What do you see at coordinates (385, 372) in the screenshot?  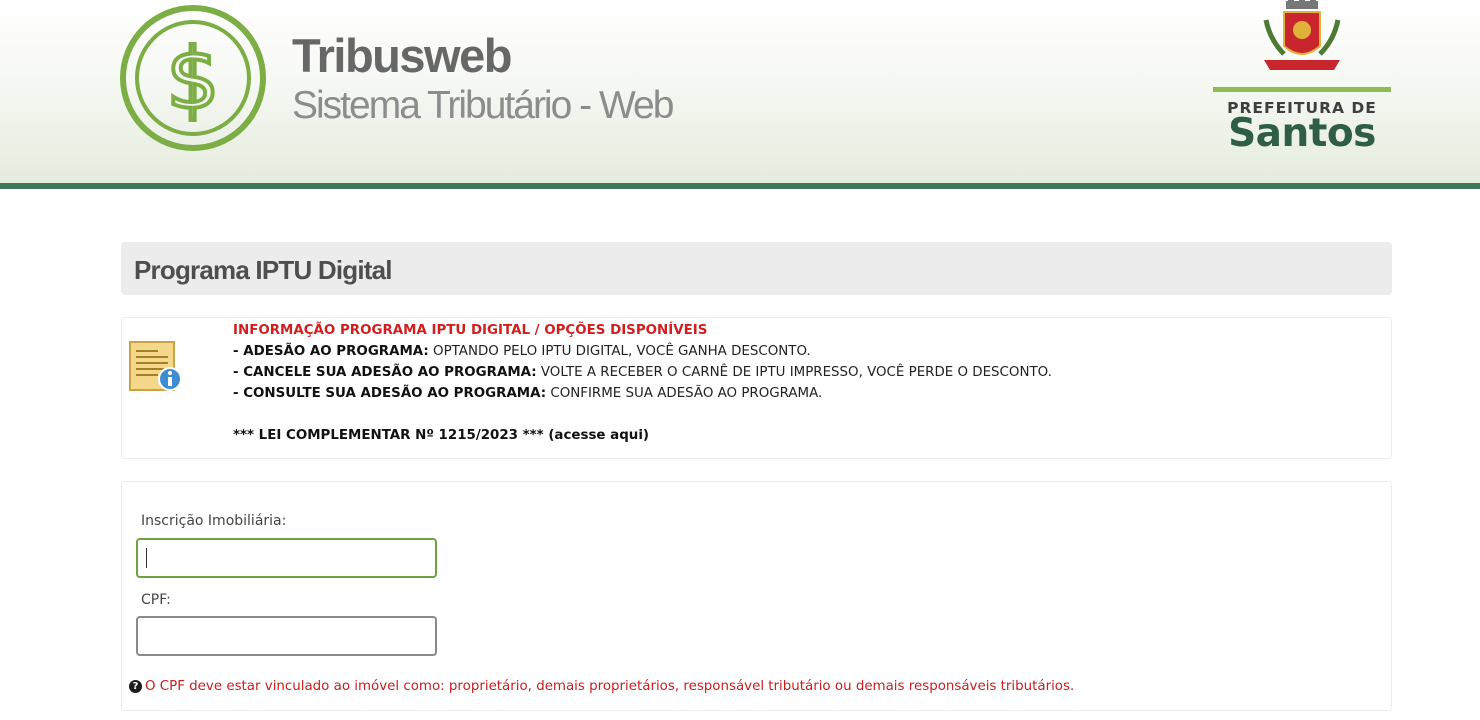 I see `info-item-label: - CANCELE SUA ADESÃO AO PROGRAMA:` at bounding box center [385, 372].